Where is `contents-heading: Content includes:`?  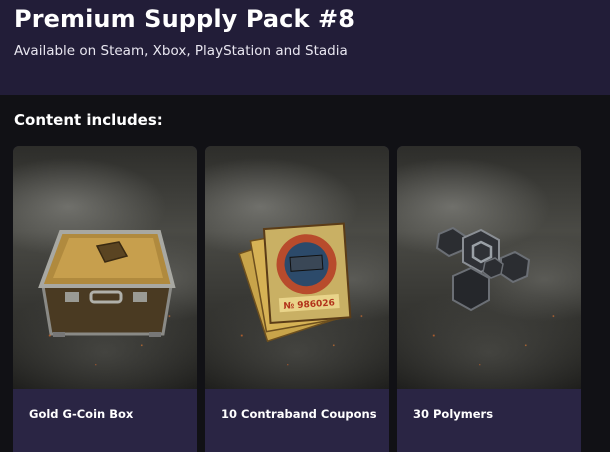 contents-heading: Content includes: is located at coordinates (88, 120).